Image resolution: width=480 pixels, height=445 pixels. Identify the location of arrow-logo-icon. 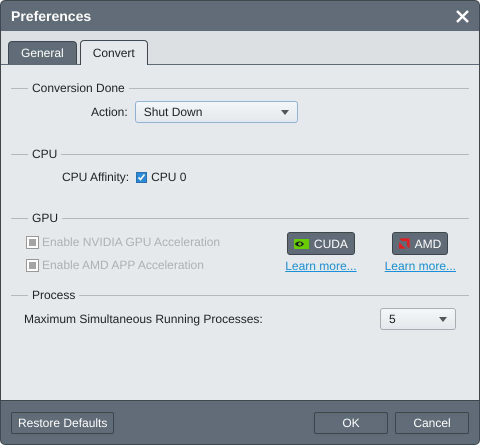
(404, 243).